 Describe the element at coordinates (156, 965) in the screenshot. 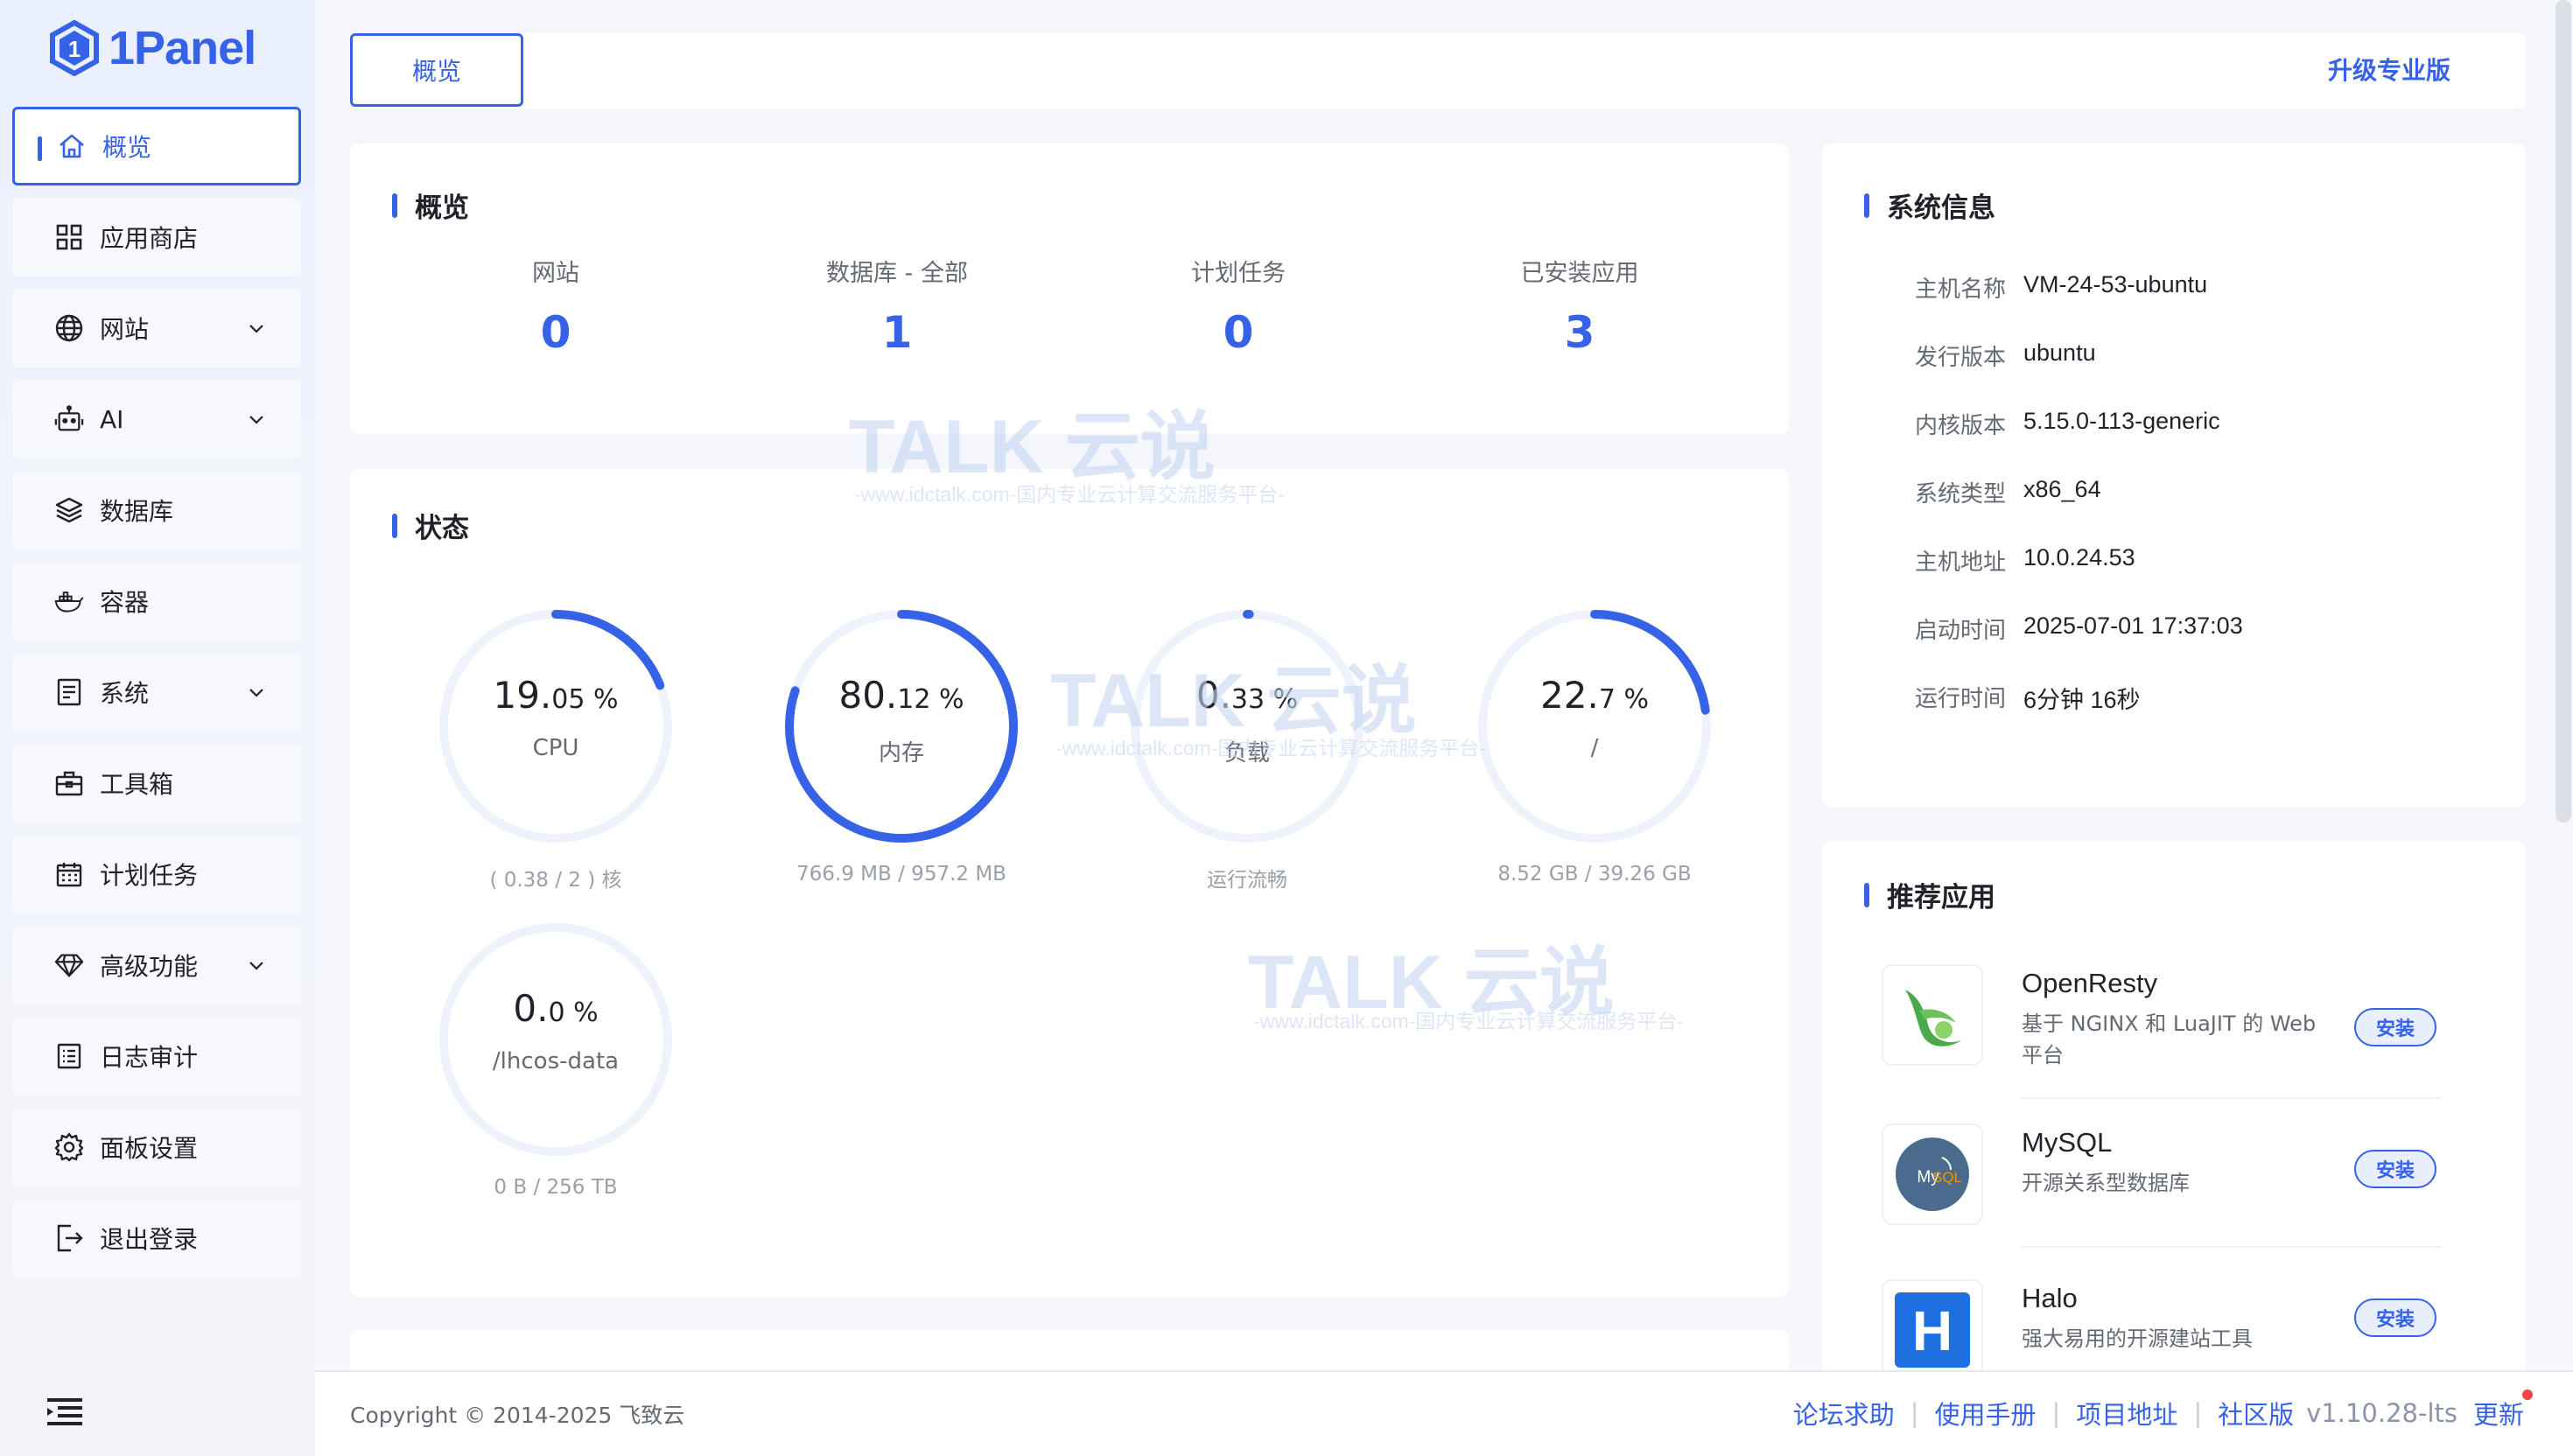

I see `sidebar-item-advanced: 高级功能` at that location.